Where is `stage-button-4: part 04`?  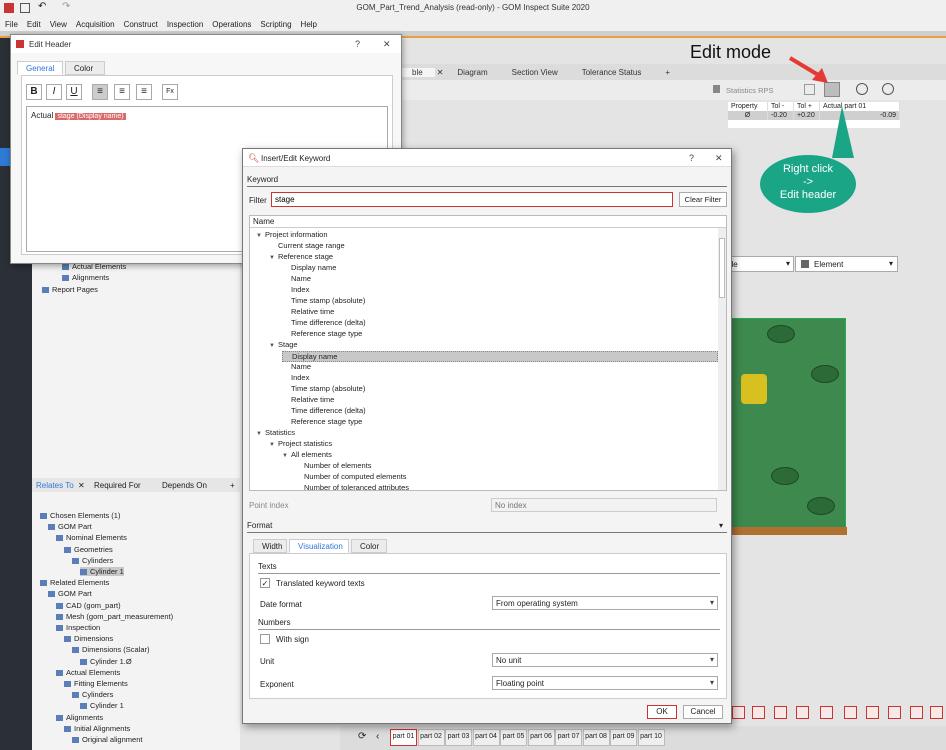 stage-button-4: part 04 is located at coordinates (486, 737).